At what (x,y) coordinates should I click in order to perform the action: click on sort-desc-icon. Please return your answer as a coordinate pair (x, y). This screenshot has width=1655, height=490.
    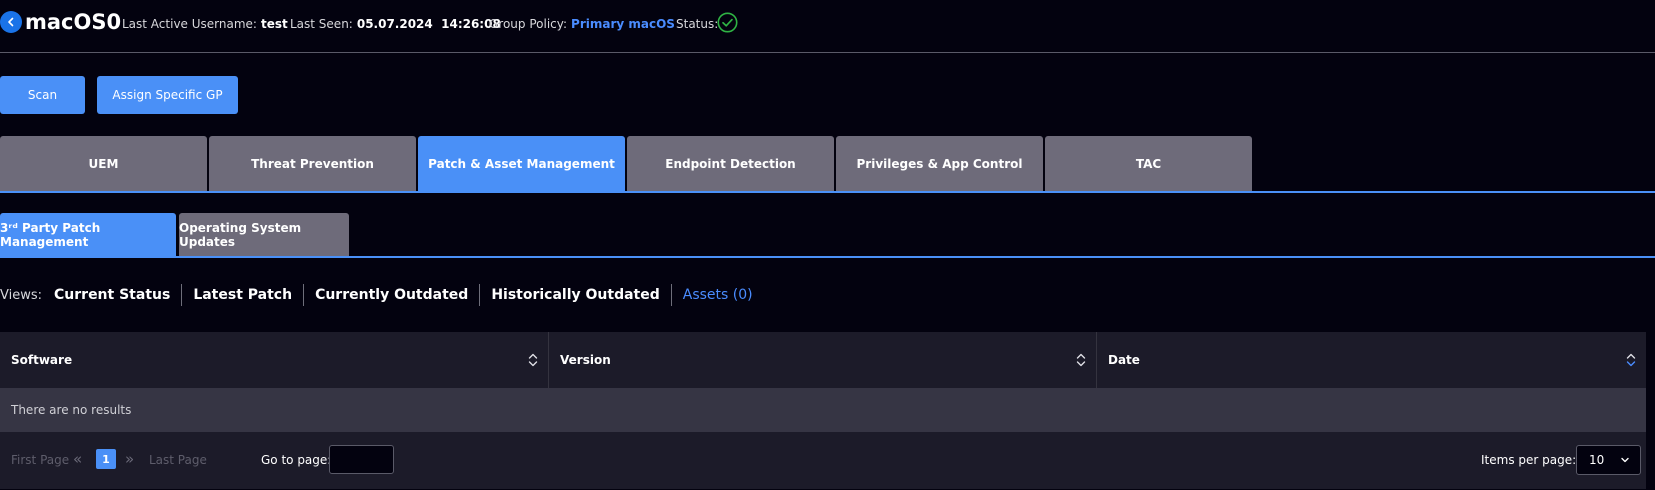
    Looking at the image, I should click on (1631, 360).